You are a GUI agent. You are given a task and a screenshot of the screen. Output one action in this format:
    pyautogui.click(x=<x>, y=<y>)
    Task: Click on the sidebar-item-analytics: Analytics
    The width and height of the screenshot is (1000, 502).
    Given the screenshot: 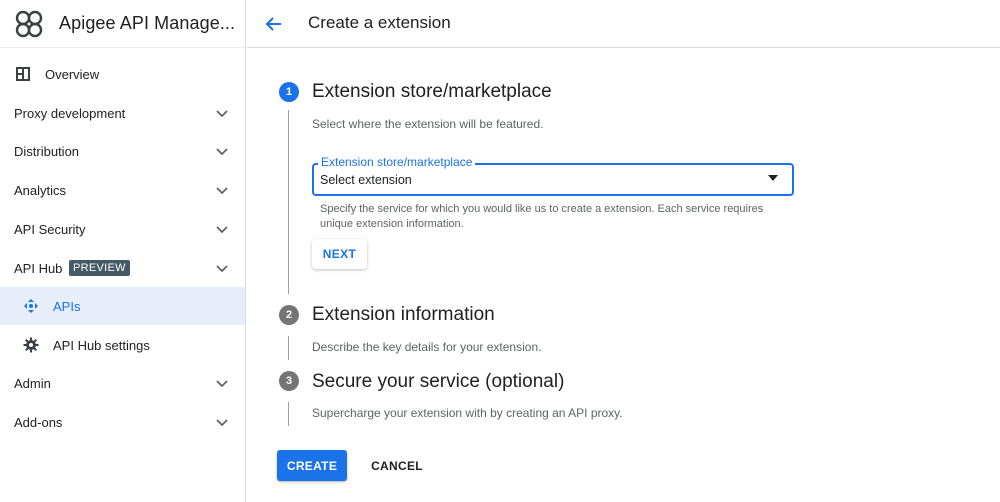 What is the action you would take?
    pyautogui.click(x=122, y=190)
    